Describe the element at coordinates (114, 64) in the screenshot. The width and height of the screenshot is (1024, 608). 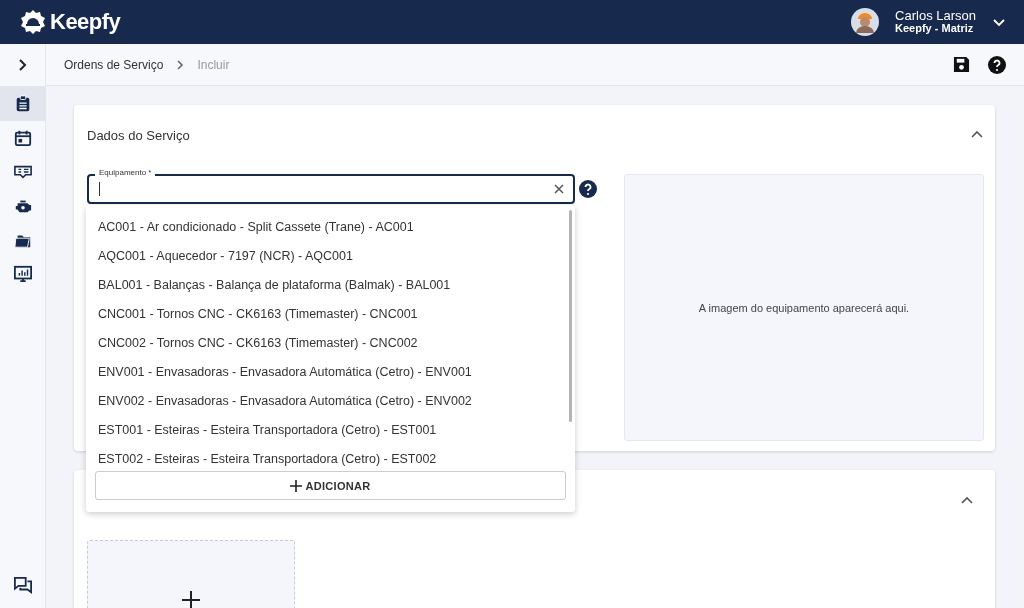
I see `breadcrumb-link: Ordens de Serviço` at that location.